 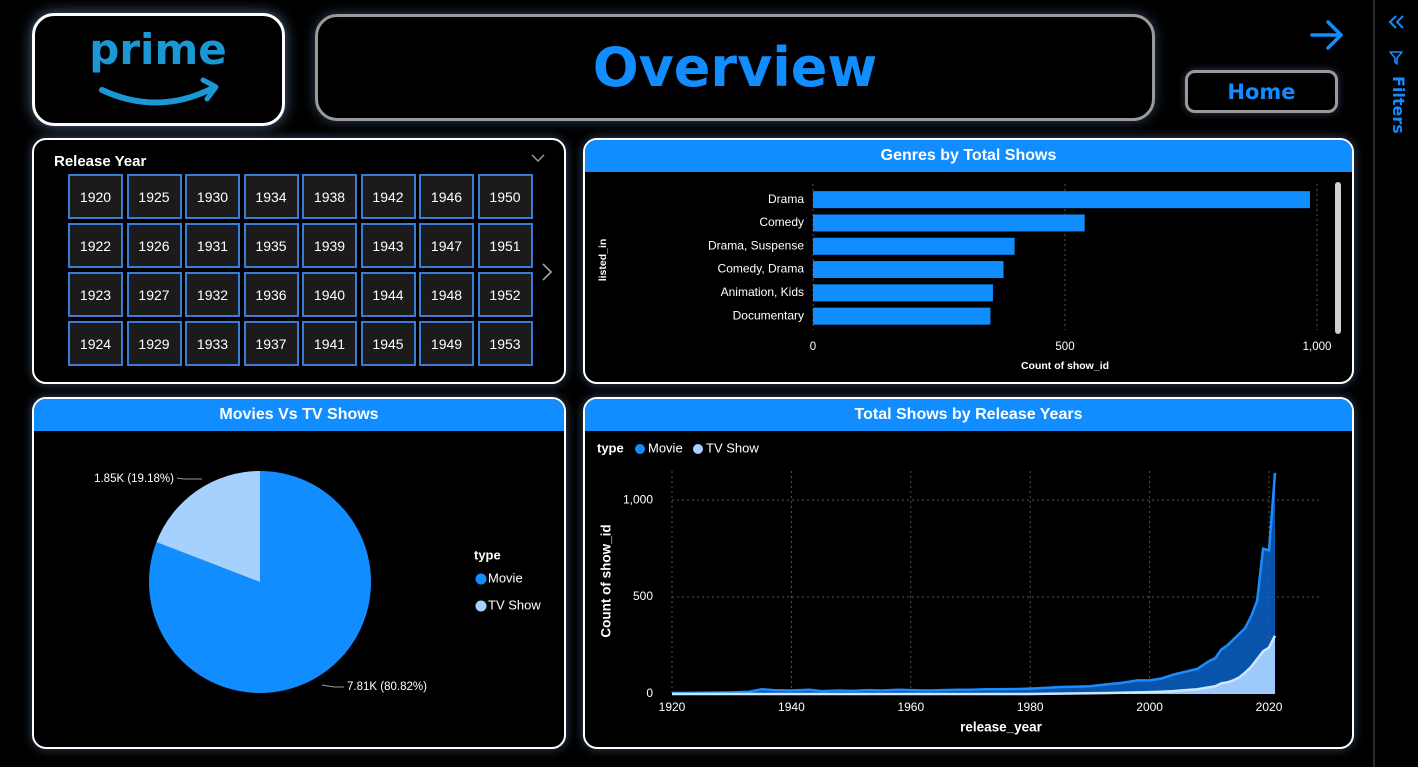 I want to click on year-tile-1935: 1935, so click(x=271, y=245).